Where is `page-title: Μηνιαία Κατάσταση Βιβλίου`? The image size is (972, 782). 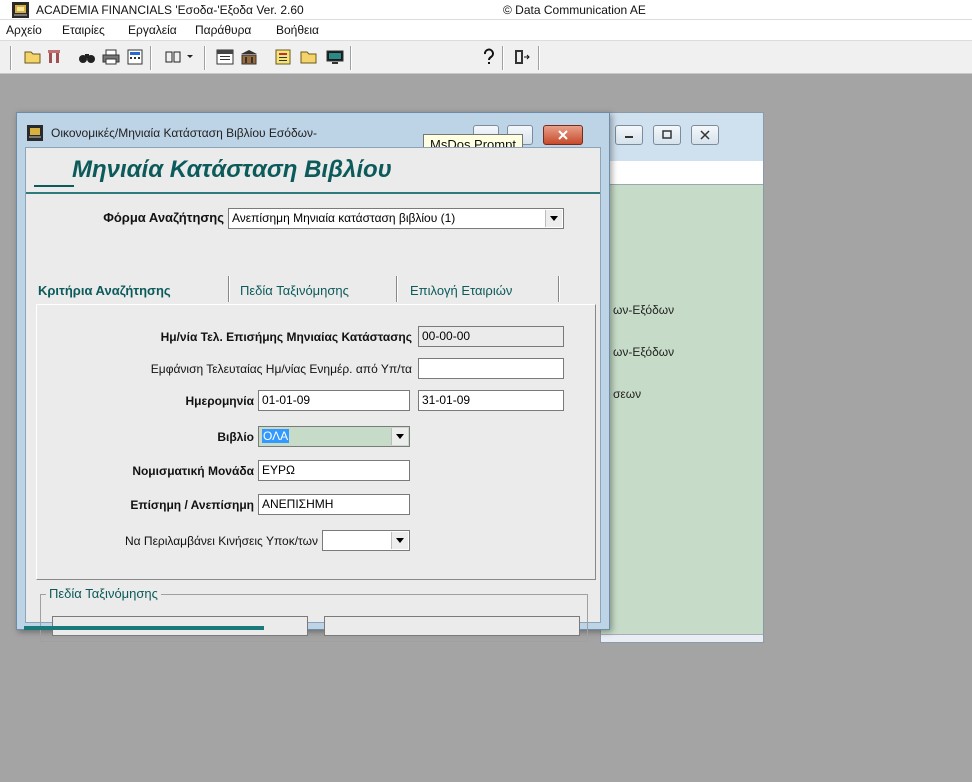
page-title: Μηνιαία Κατάσταση Βιβλίου is located at coordinates (232, 169).